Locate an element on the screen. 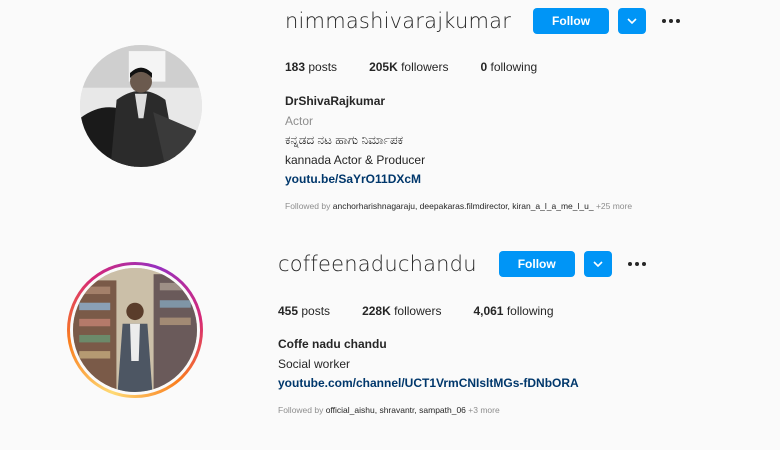 The image size is (780, 450). posts-count: 183 posts is located at coordinates (311, 67).